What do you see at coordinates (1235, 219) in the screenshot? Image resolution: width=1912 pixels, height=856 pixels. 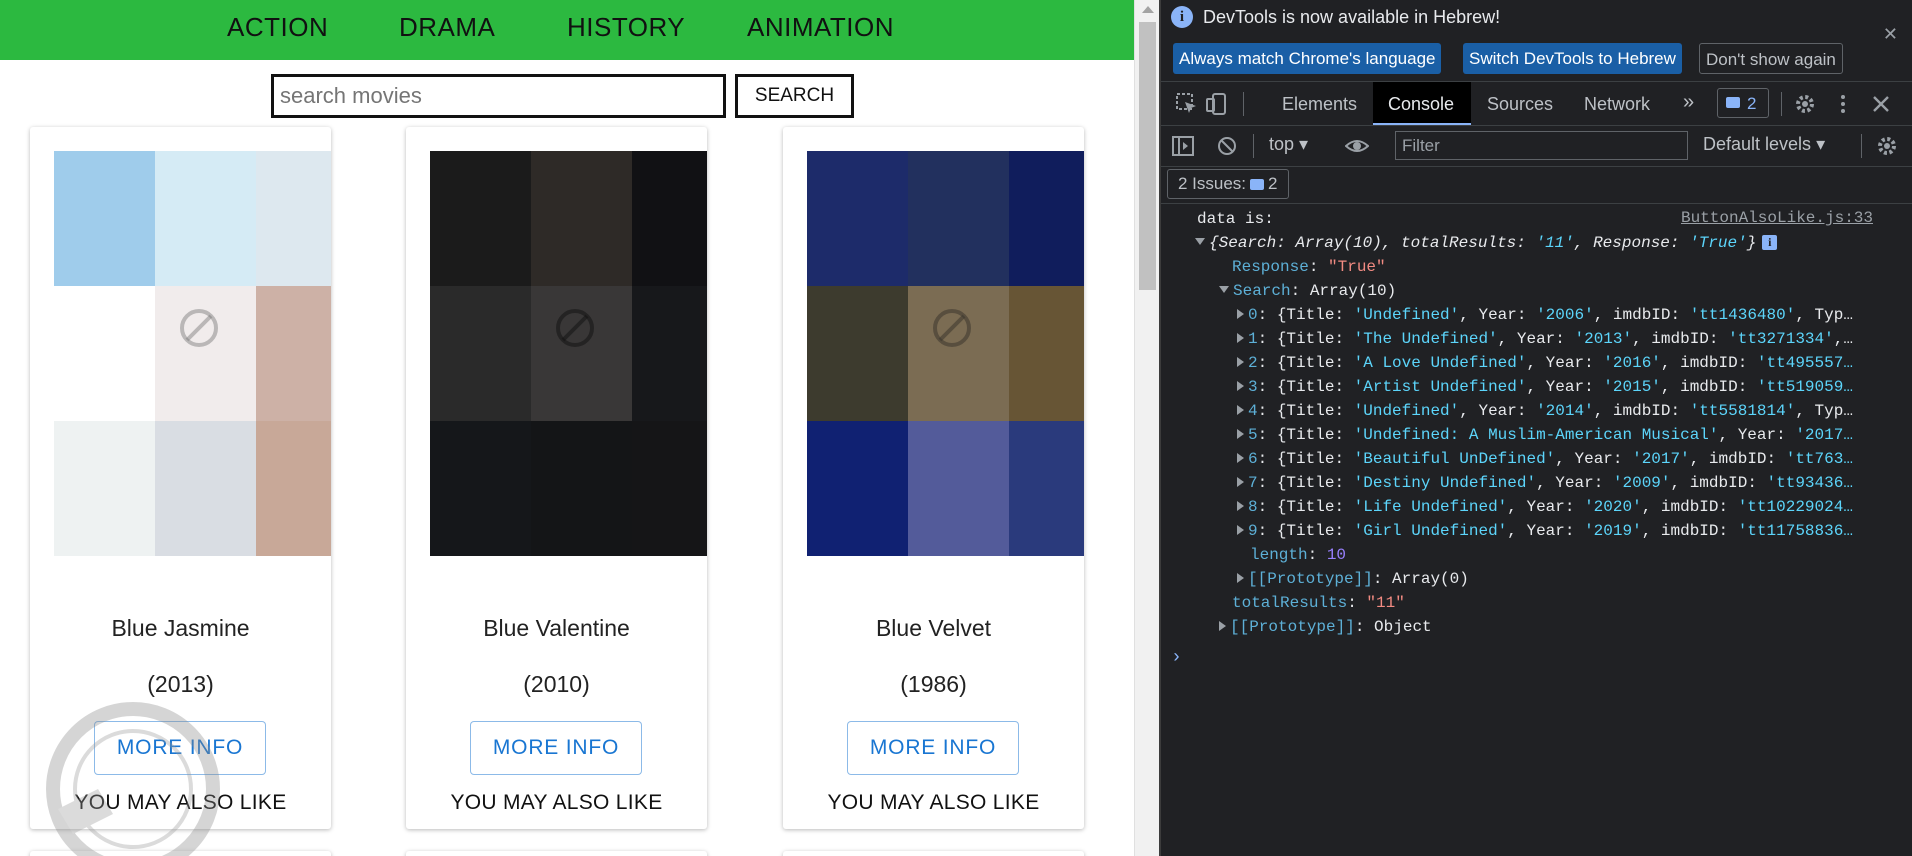 I see `log-label: data is:` at bounding box center [1235, 219].